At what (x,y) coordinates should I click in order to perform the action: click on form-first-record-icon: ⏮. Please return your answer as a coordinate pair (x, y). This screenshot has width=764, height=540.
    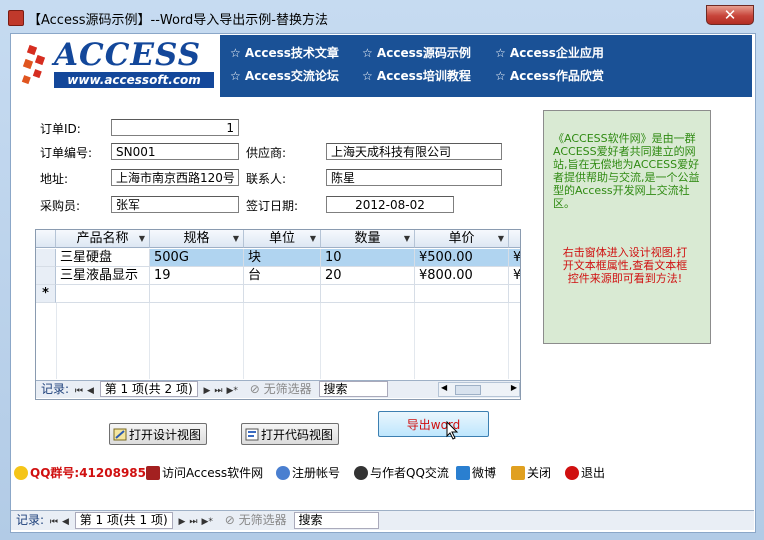
    Looking at the image, I should click on (54, 522).